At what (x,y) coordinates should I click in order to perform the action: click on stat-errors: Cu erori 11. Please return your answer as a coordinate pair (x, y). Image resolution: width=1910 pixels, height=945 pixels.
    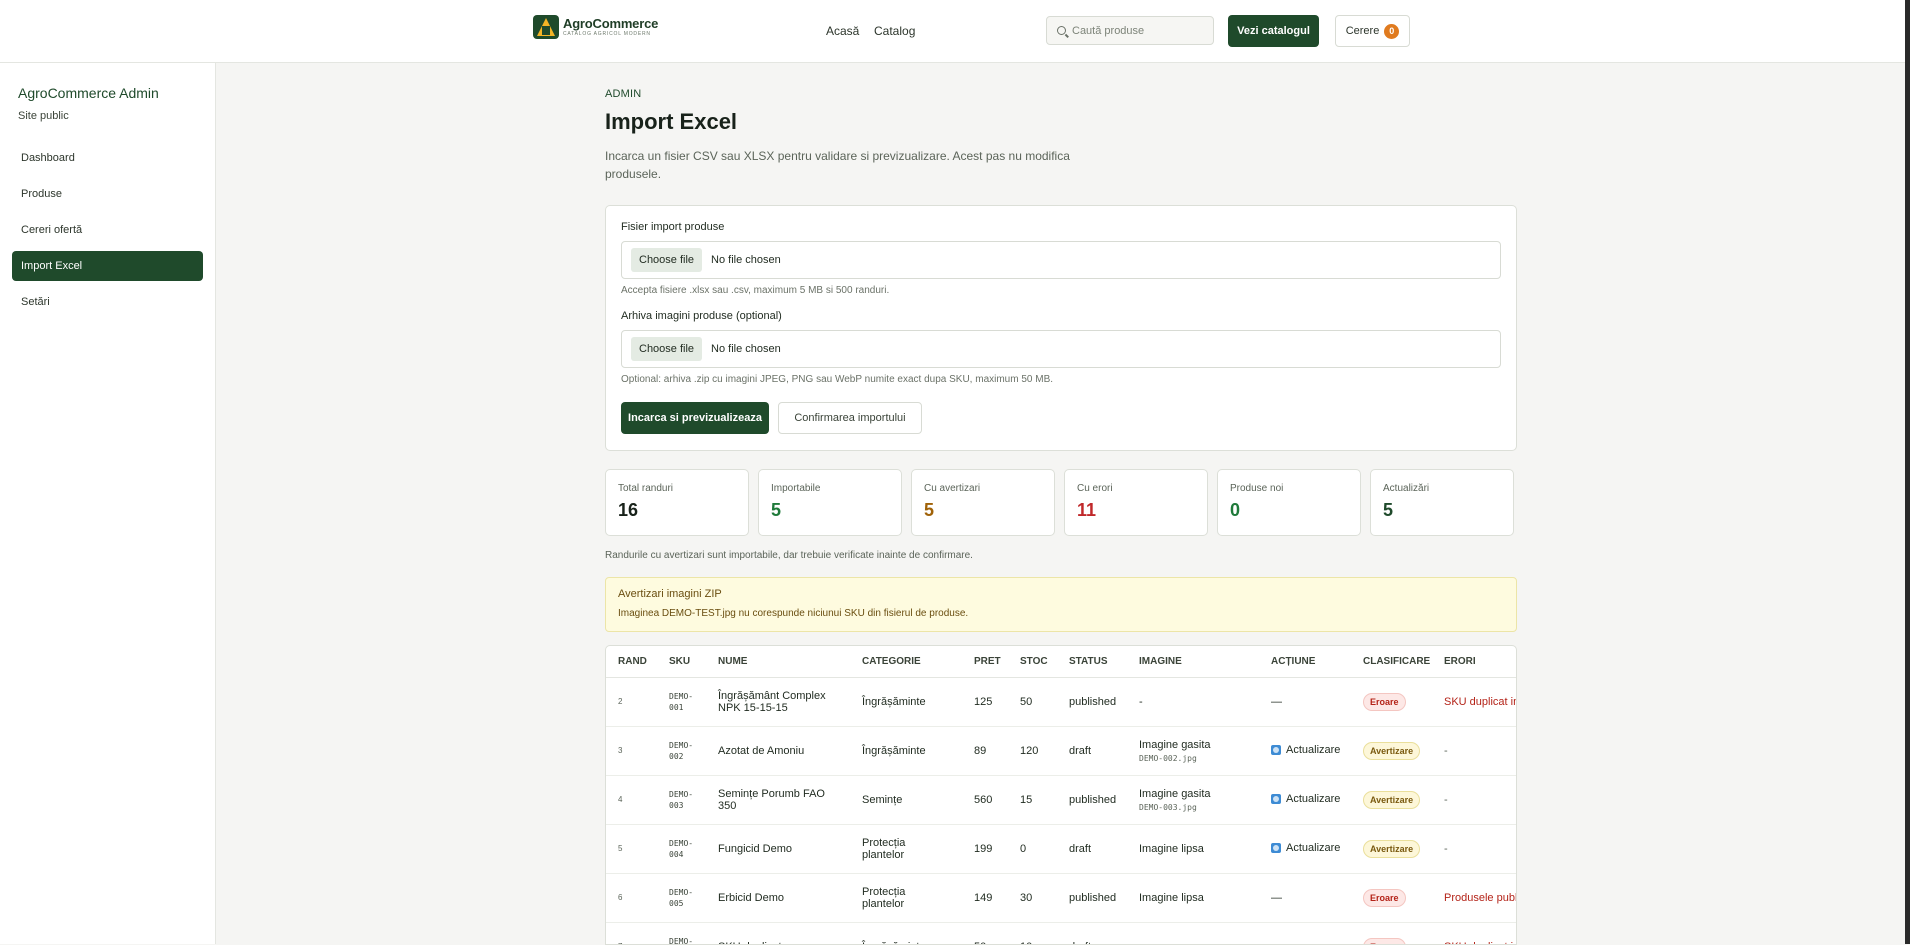
    Looking at the image, I should click on (1136, 502).